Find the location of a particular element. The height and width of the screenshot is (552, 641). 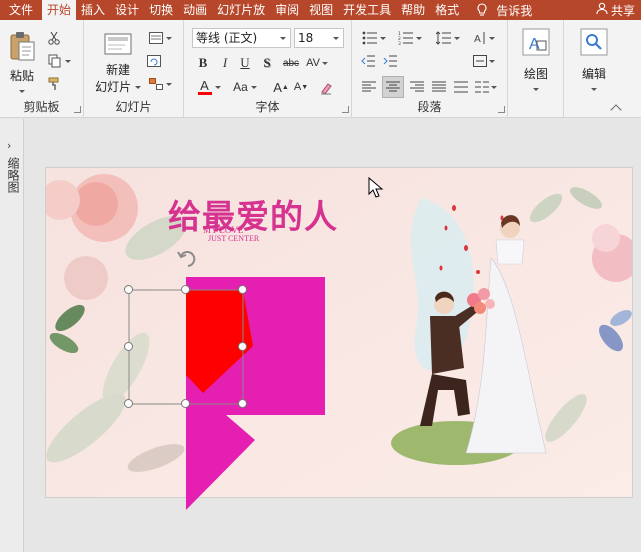

justify-icon is located at coordinates (439, 87).